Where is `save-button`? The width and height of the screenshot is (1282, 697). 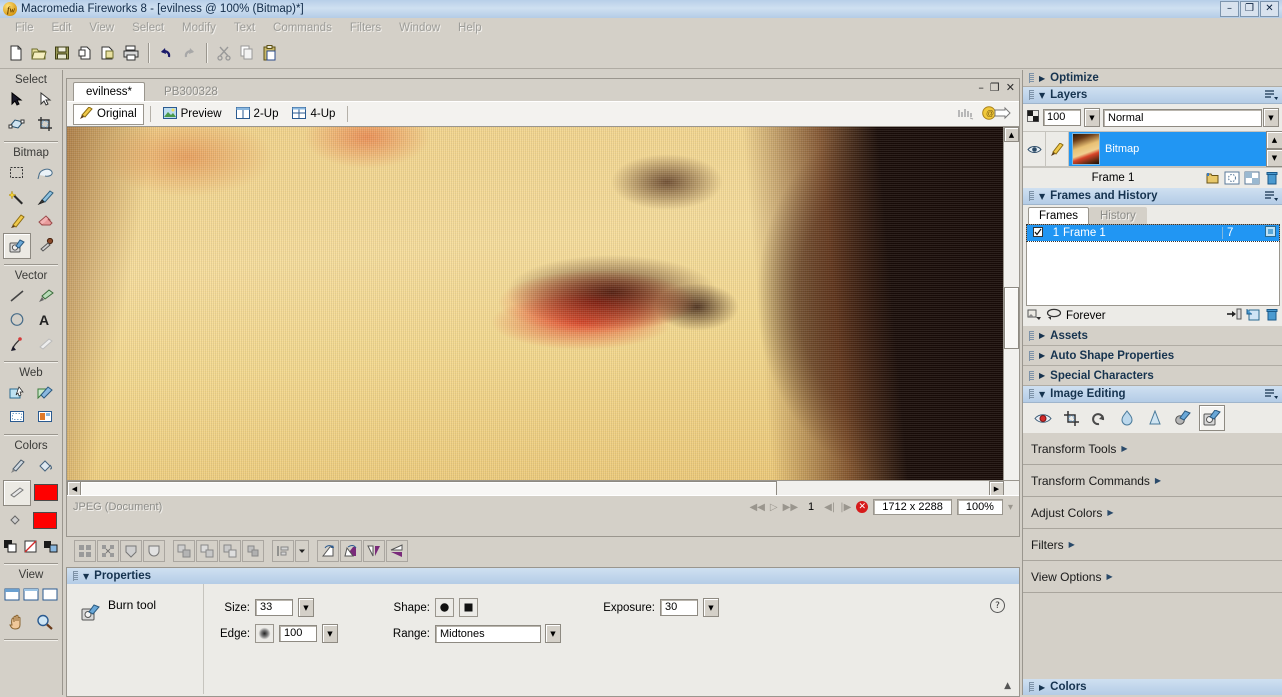
save-button is located at coordinates (62, 53).